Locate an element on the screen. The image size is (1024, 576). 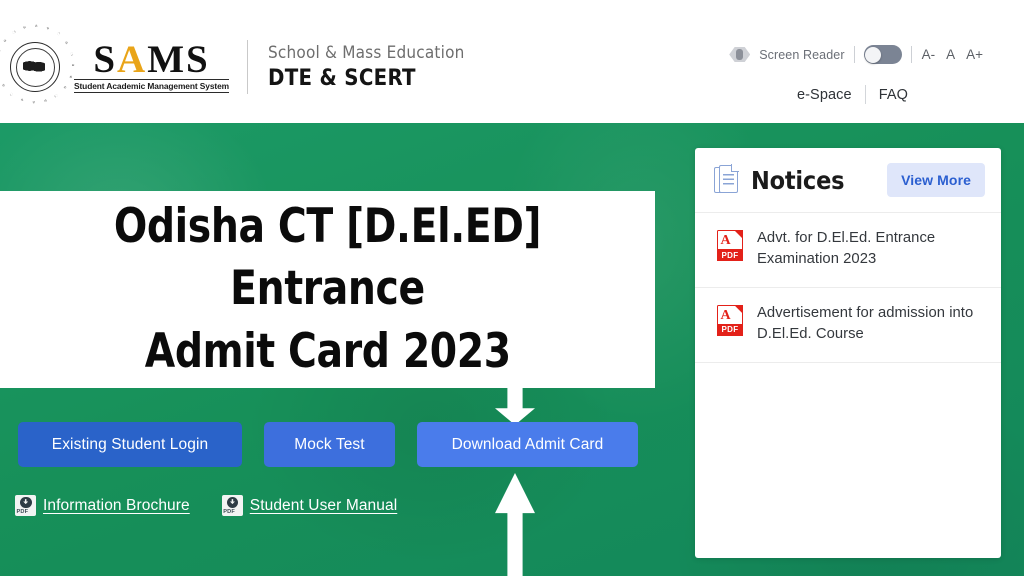
sams-wordmark: SAMS is located at coordinates (151, 59).